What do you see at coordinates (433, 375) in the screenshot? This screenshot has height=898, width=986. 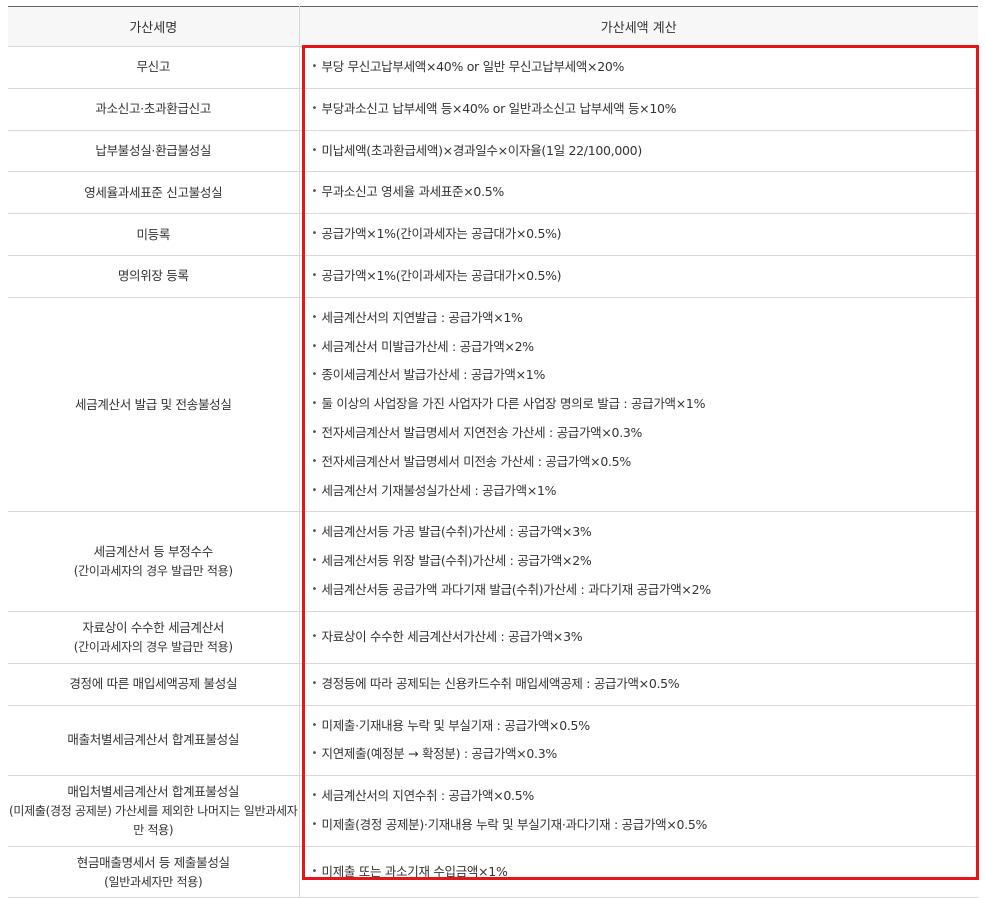 I see `calculation-text: 종이세금계산서 발급가산세 : 공급가액×1%` at bounding box center [433, 375].